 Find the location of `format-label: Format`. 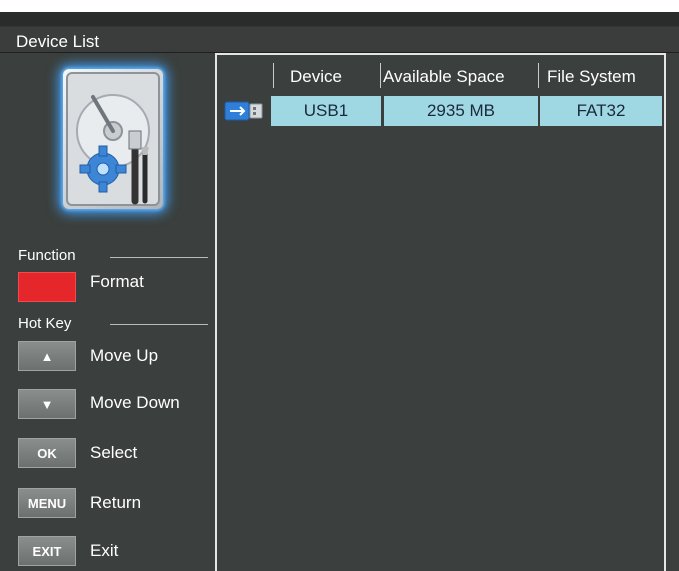

format-label: Format is located at coordinates (117, 281).